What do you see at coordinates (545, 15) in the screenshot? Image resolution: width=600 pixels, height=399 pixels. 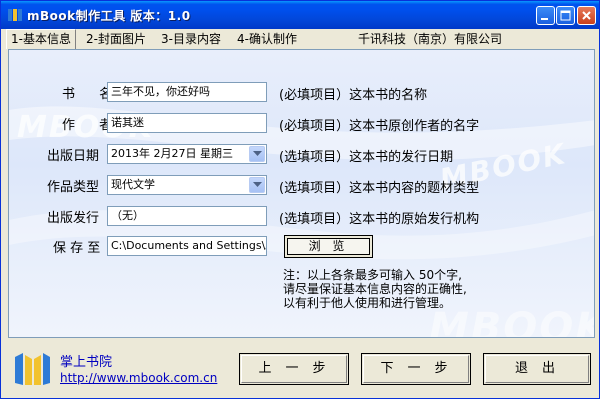 I see `minimize-button` at bounding box center [545, 15].